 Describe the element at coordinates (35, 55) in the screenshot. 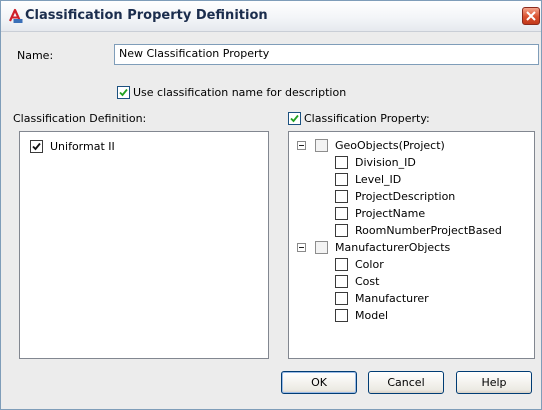

I see `name-label: Name:` at that location.